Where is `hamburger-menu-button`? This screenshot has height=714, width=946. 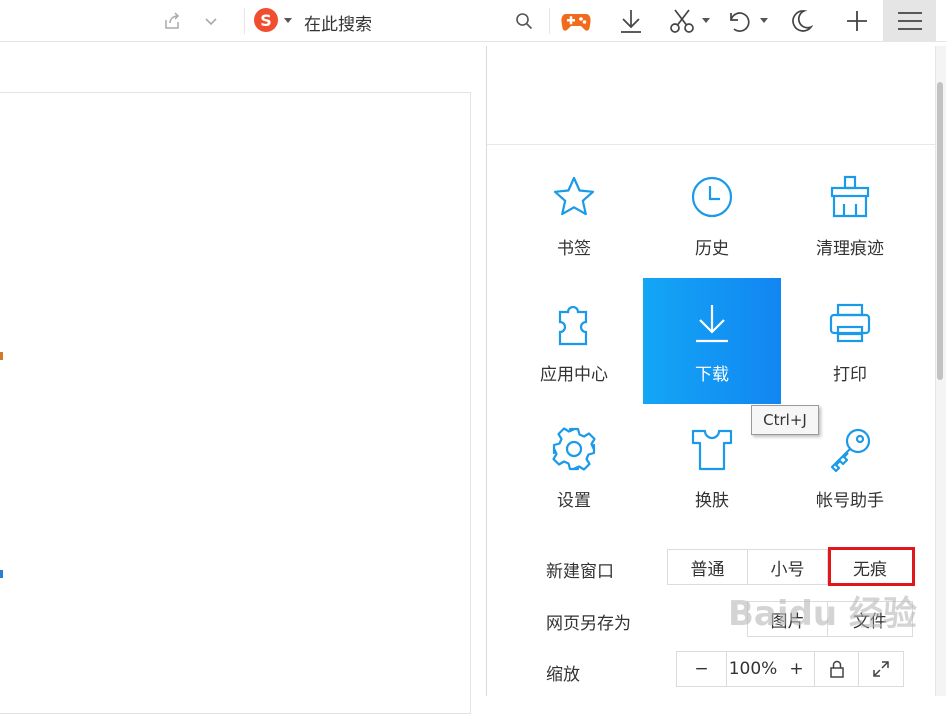 hamburger-menu-button is located at coordinates (909, 21).